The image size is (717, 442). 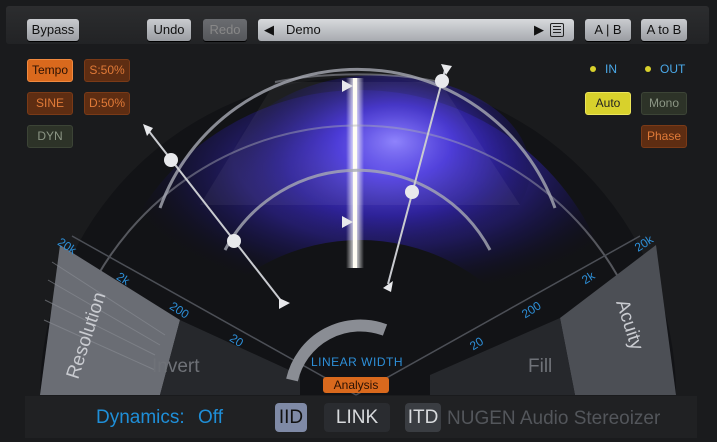 What do you see at coordinates (50, 103) in the screenshot?
I see `sine-button: SINE` at bounding box center [50, 103].